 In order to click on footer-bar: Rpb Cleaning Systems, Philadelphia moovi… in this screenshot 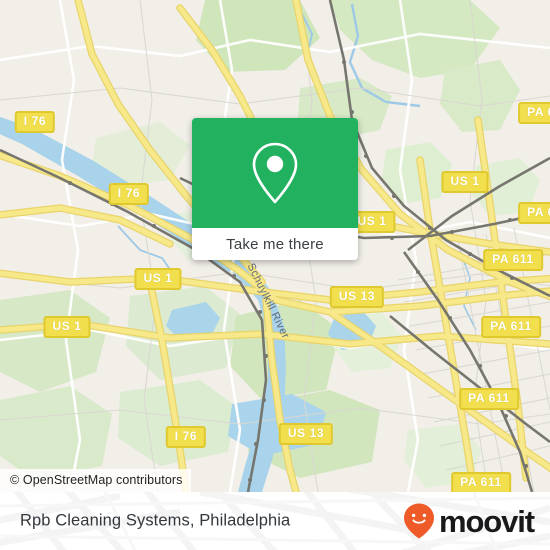, I will do `click(275, 521)`.